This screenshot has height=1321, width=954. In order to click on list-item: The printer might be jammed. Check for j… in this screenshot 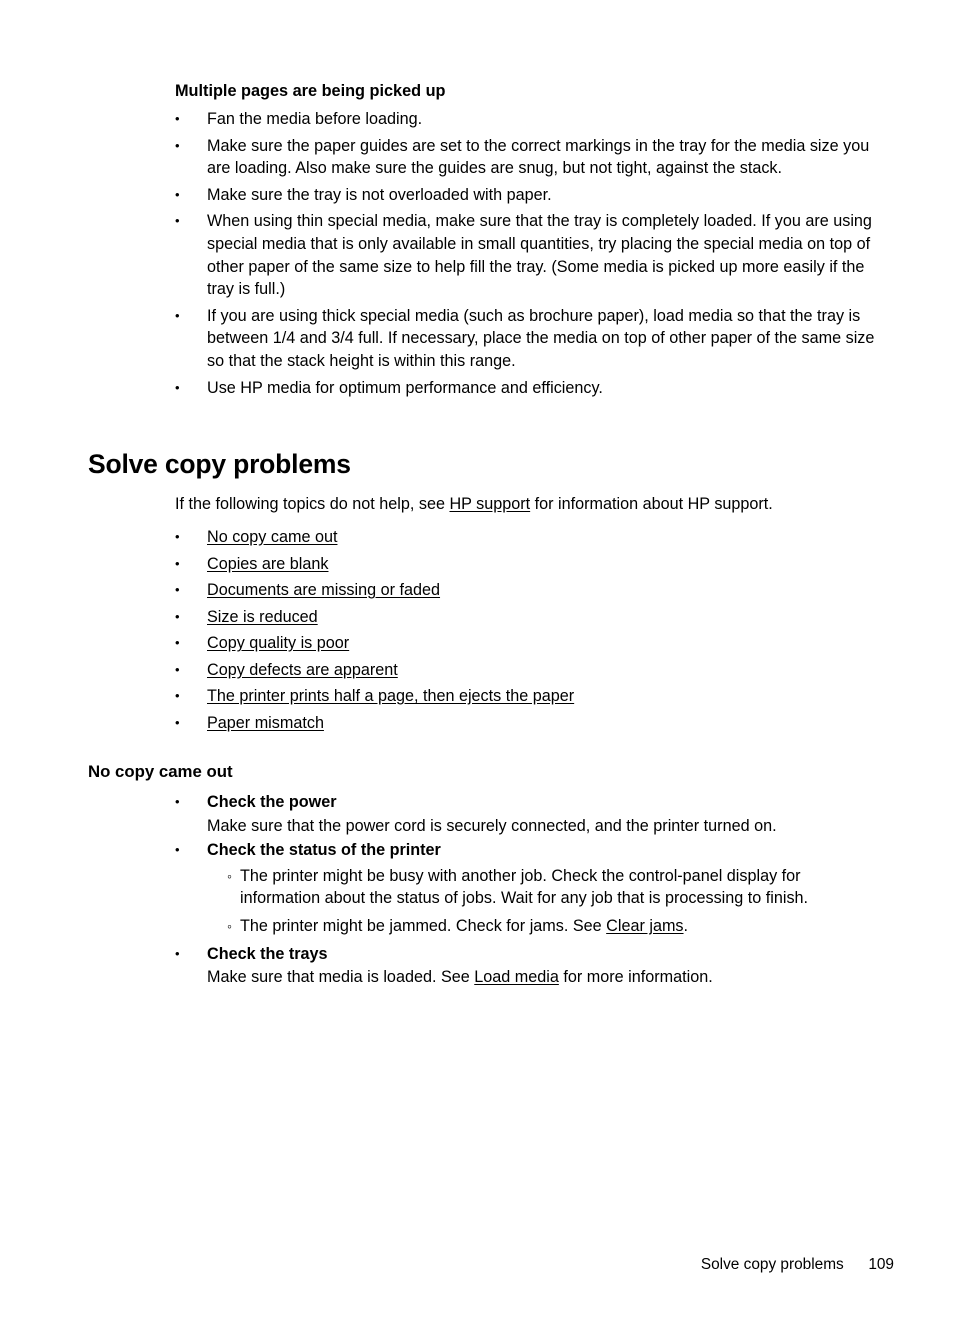, I will do `click(544, 926)`.